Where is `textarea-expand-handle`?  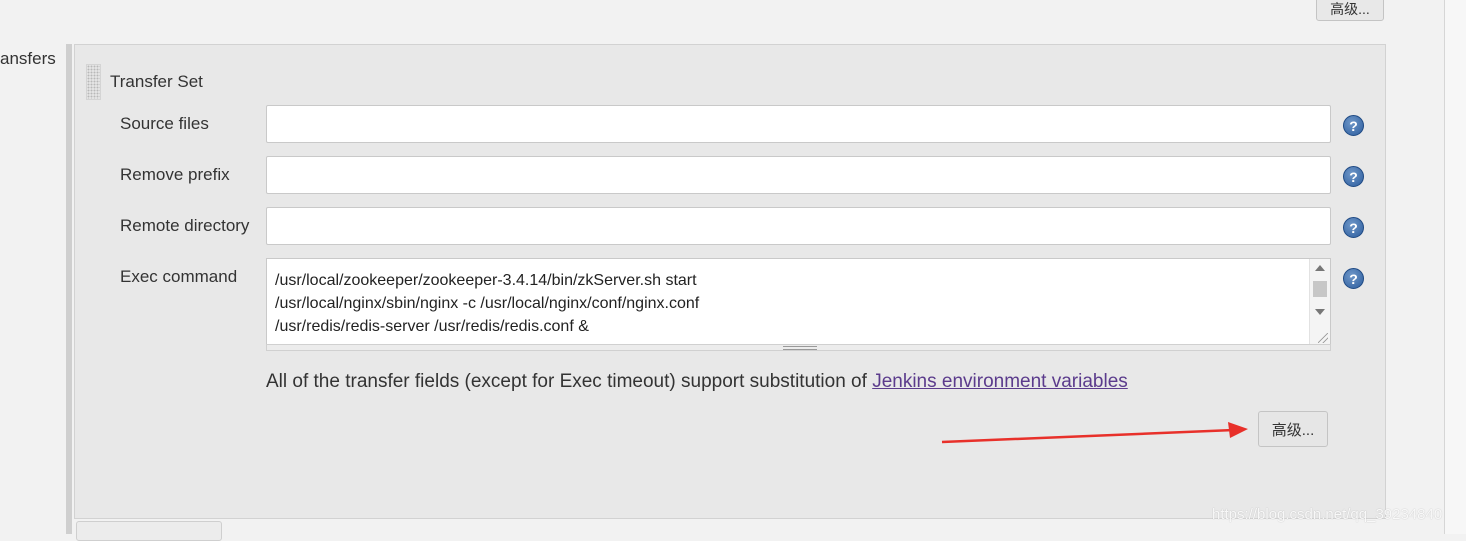
textarea-expand-handle is located at coordinates (798, 347).